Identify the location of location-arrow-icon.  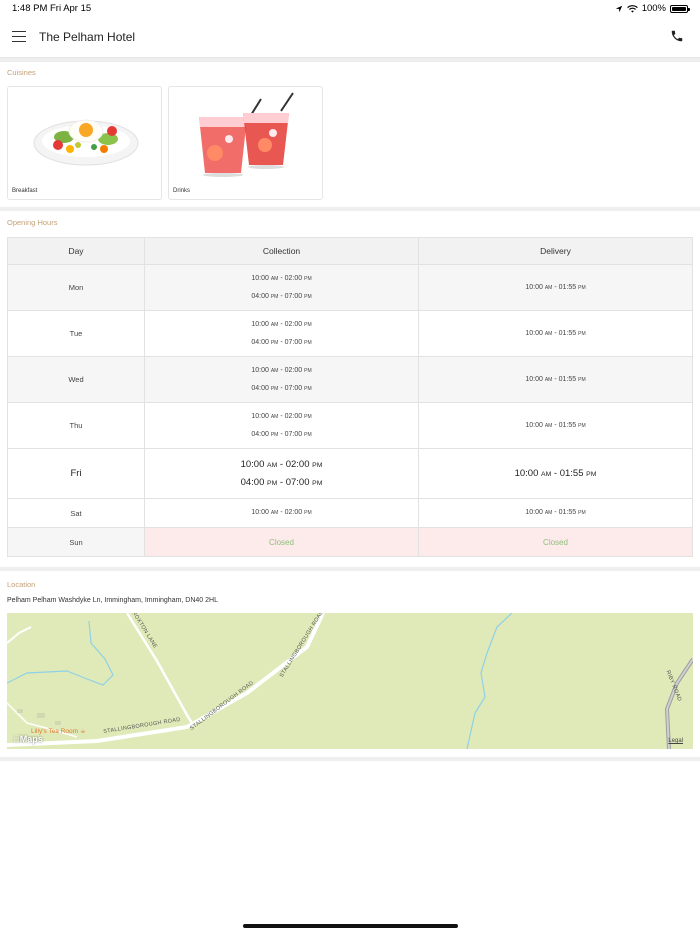
(618, 8).